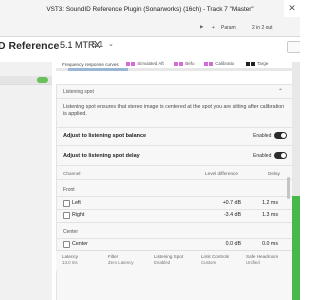  Describe the element at coordinates (262, 28) in the screenshot. I see `io-button: 2 in 2 out` at that location.